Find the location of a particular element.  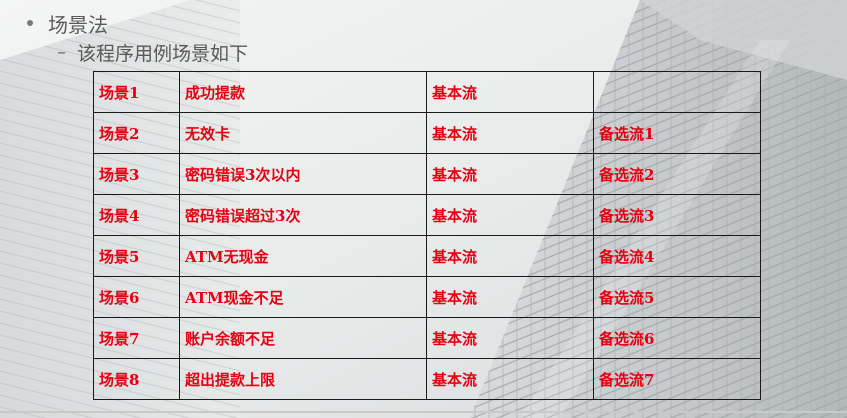

table-row: 场景7 账户余额不足 基本流 备选流6 is located at coordinates (427, 338).